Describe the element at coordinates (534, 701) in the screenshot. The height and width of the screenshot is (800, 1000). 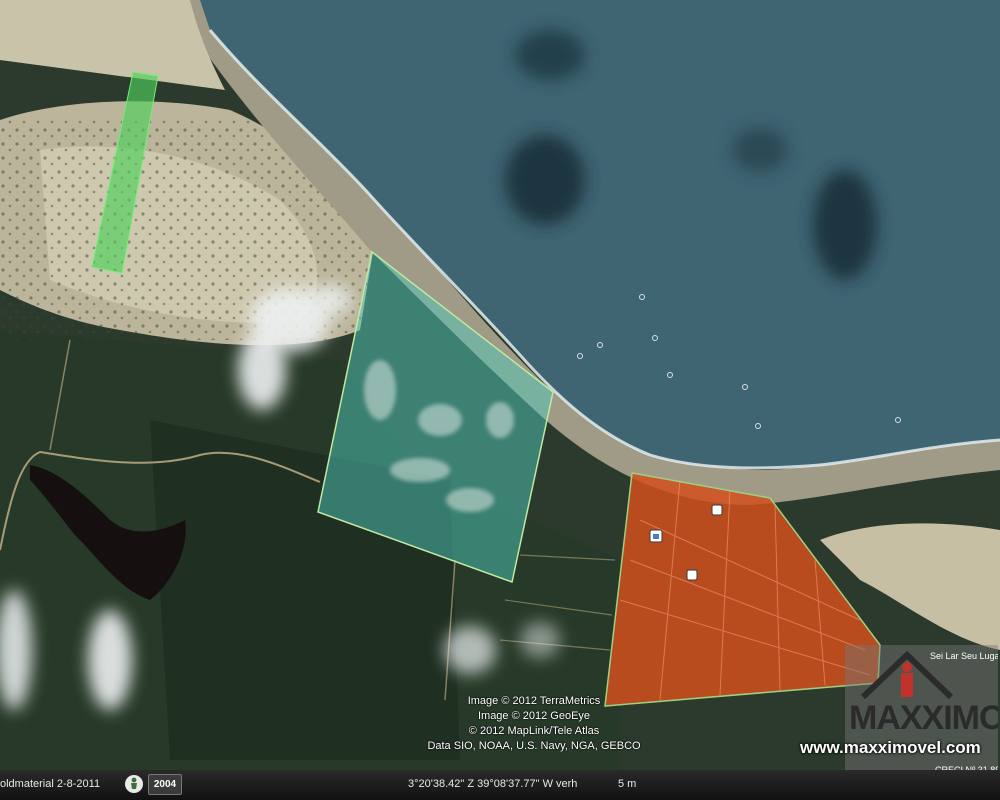
I see `credit-line: Image © 2012 TerraMetrics` at that location.